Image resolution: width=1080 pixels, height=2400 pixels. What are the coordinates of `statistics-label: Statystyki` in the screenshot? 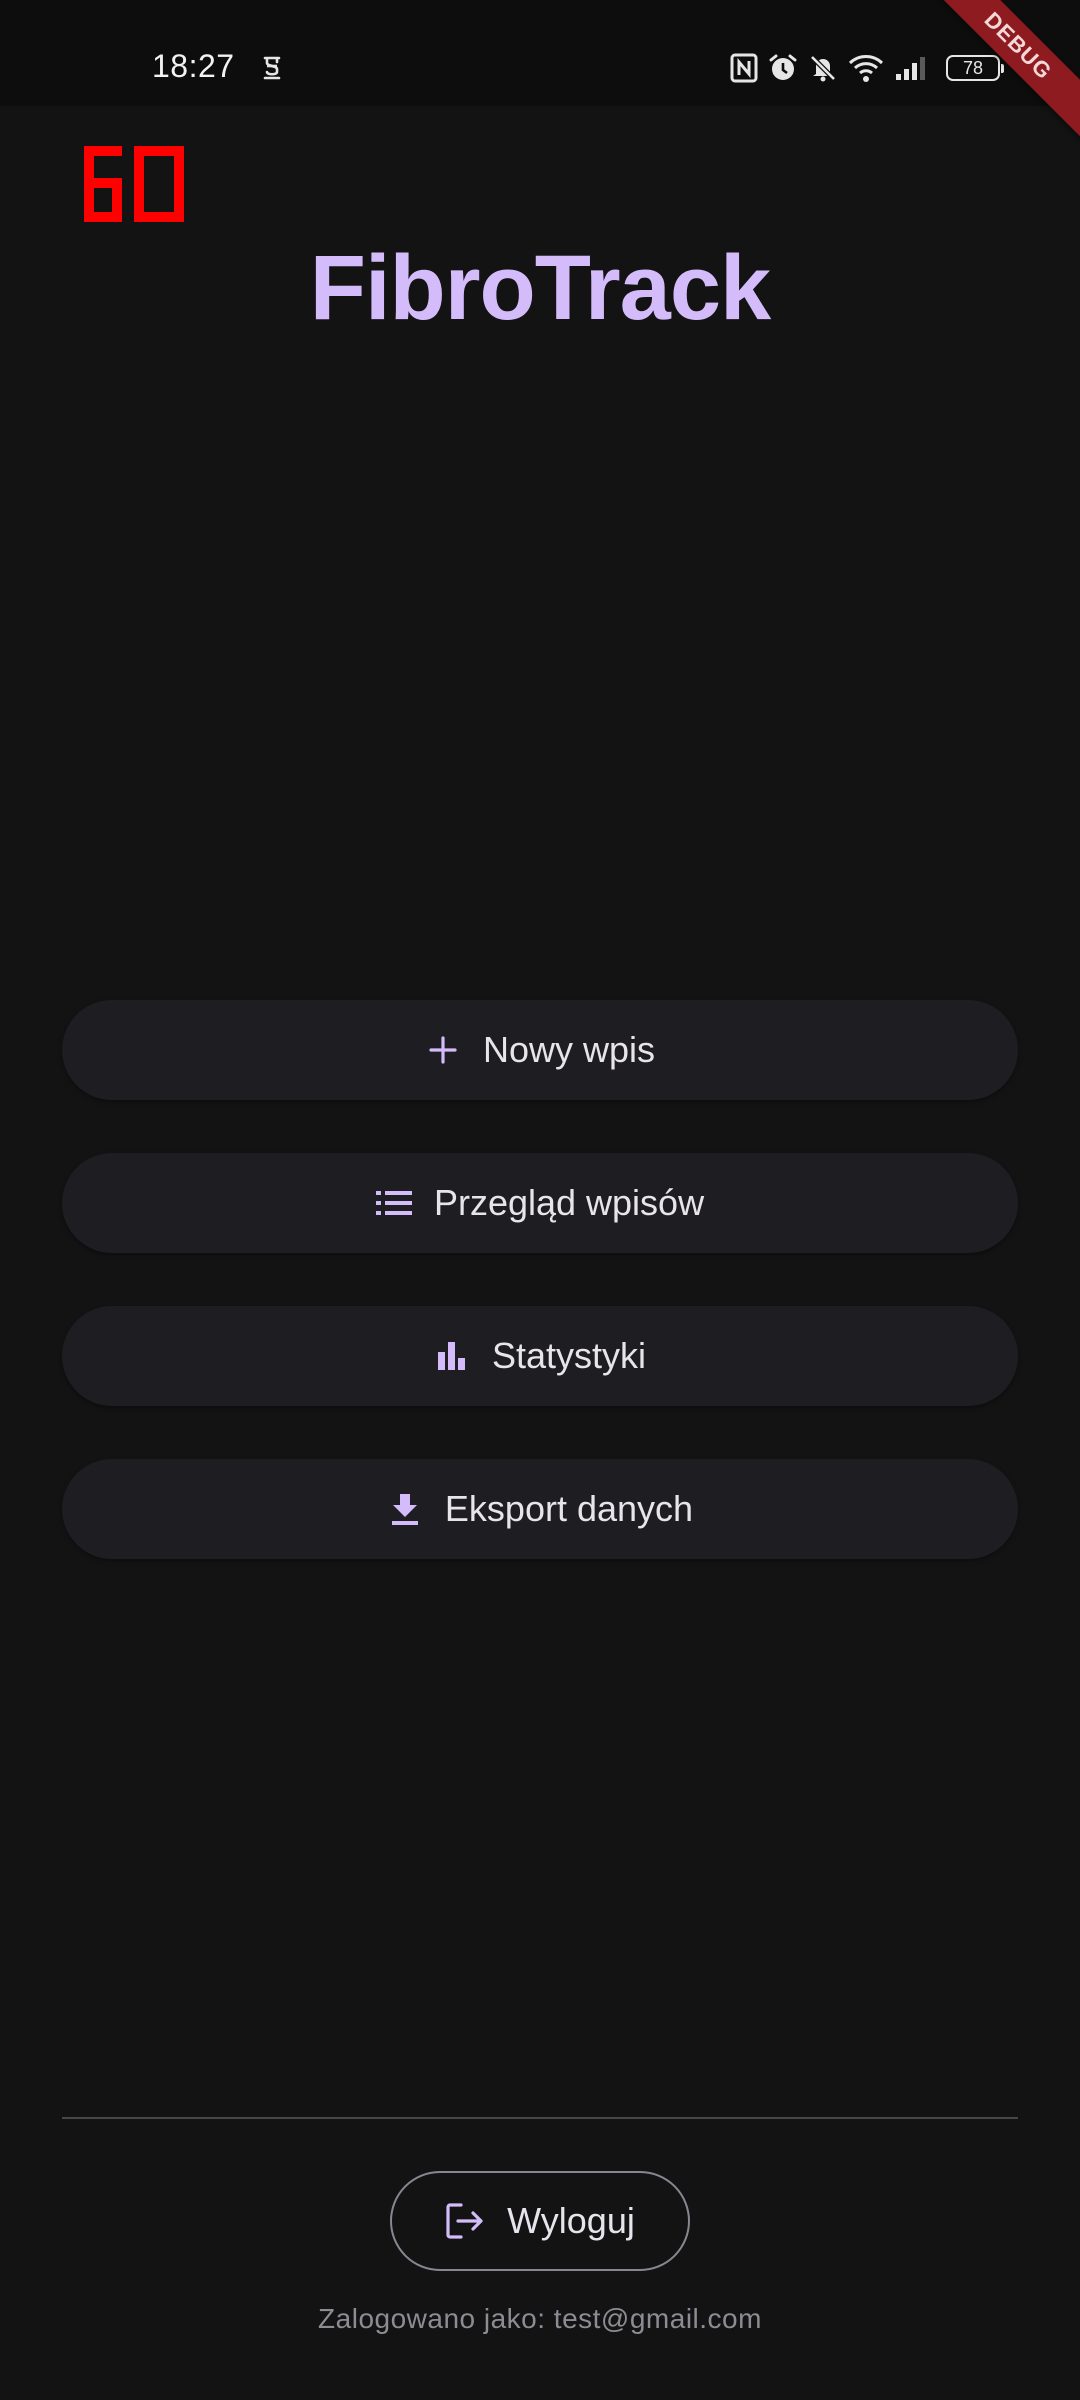 It's located at (569, 1355).